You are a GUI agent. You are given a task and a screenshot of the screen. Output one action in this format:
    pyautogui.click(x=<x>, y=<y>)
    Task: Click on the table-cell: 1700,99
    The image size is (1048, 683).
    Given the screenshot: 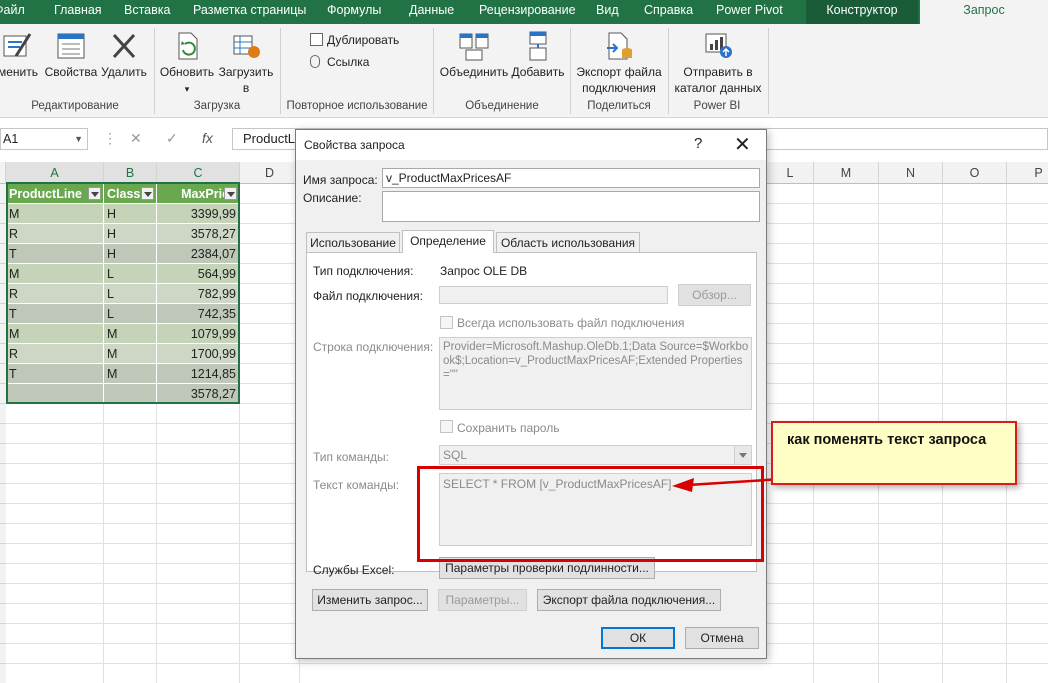 What is the action you would take?
    pyautogui.click(x=198, y=354)
    